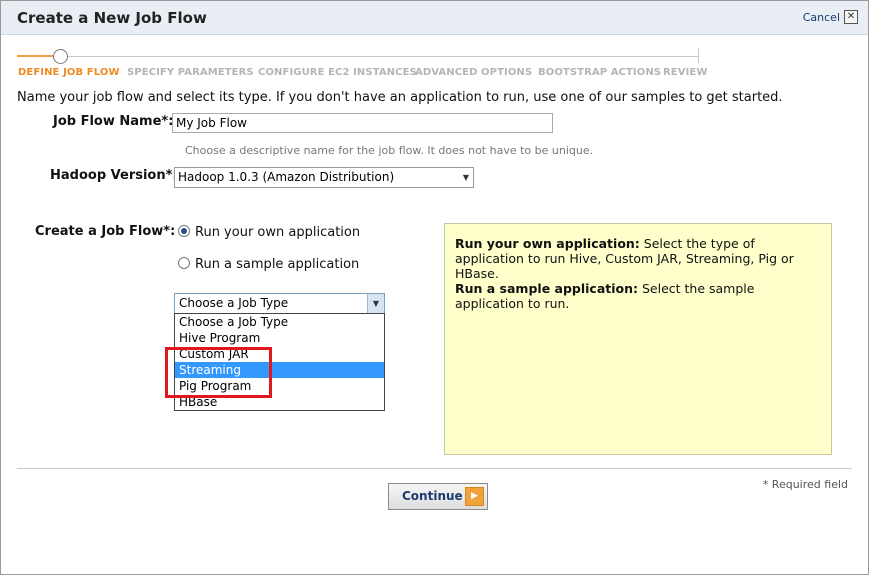 Image resolution: width=869 pixels, height=575 pixels. I want to click on job-type-value: Choose a Job Type, so click(234, 303).